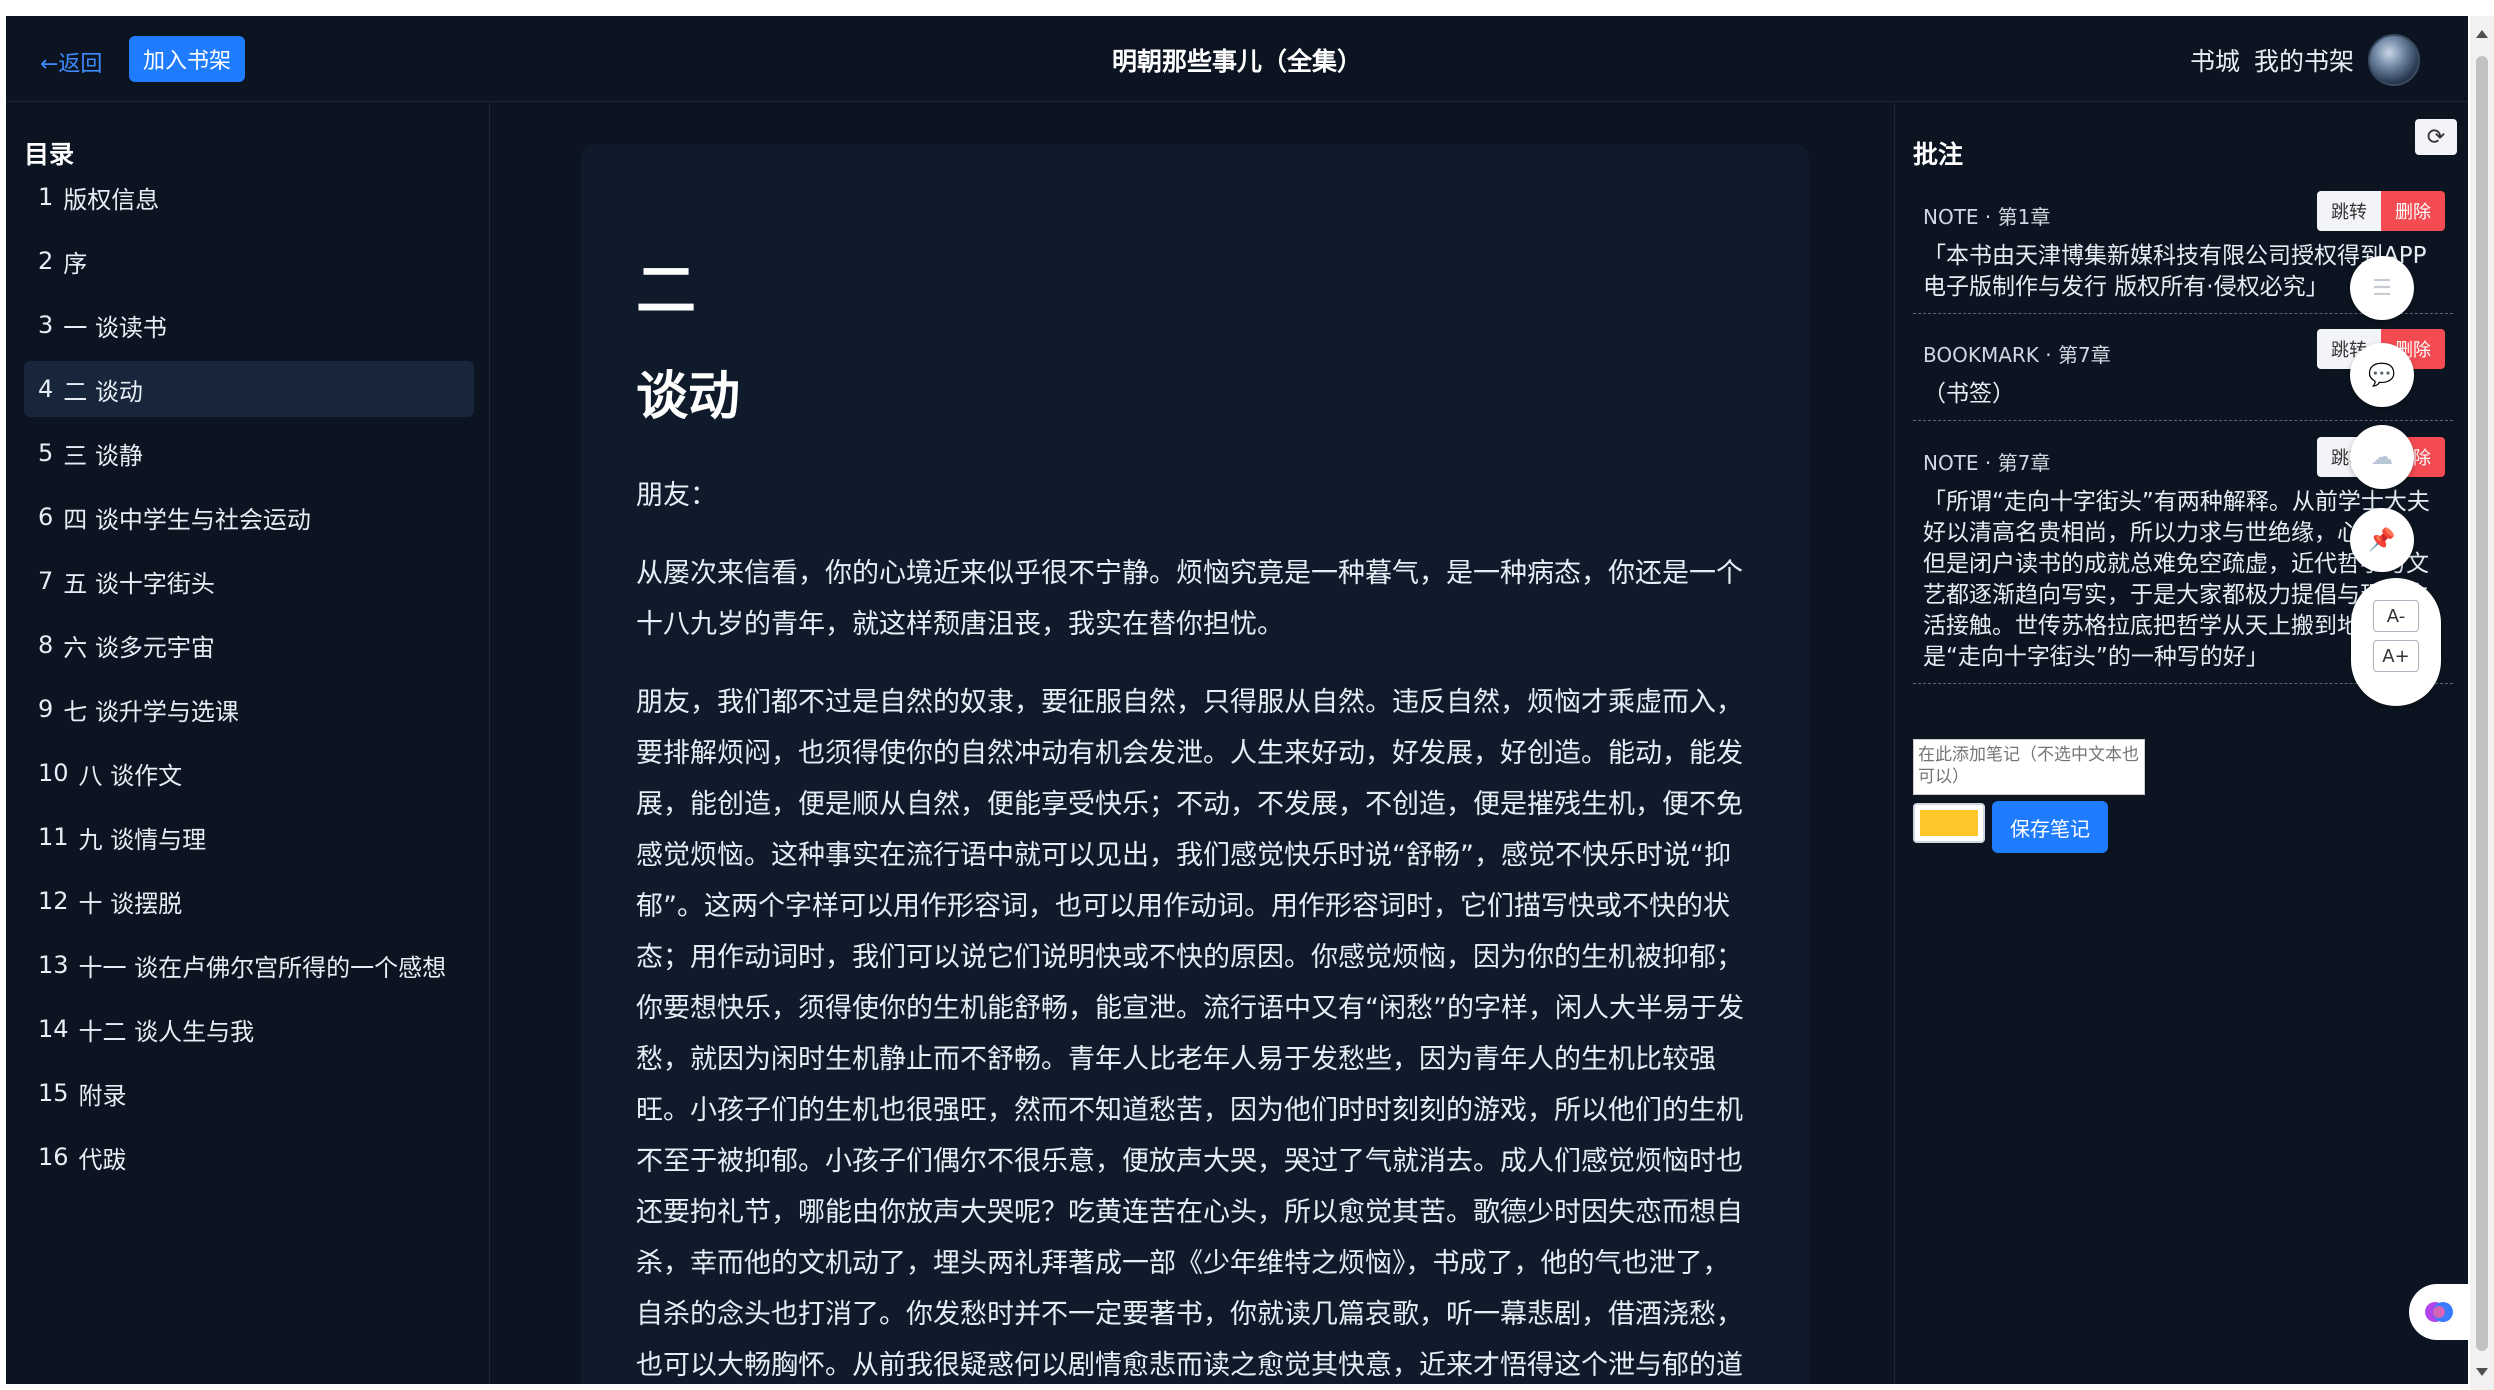 The image size is (2494, 1390). I want to click on page-scrollbar, so click(2482, 703).